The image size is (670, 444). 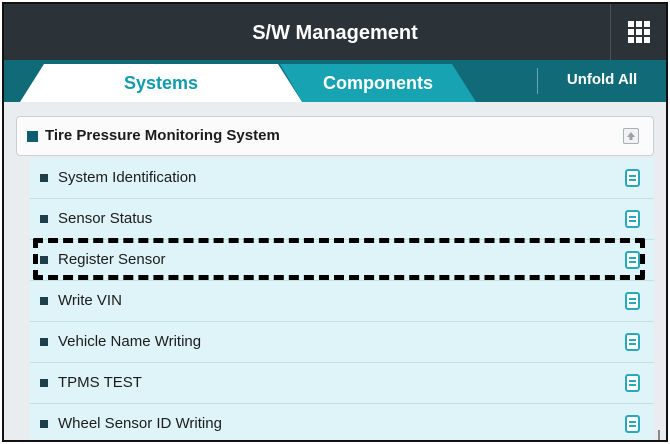 I want to click on list-item-wheel-sensor-id-writing: Wheel Sensor ID Writing, so click(x=342, y=422).